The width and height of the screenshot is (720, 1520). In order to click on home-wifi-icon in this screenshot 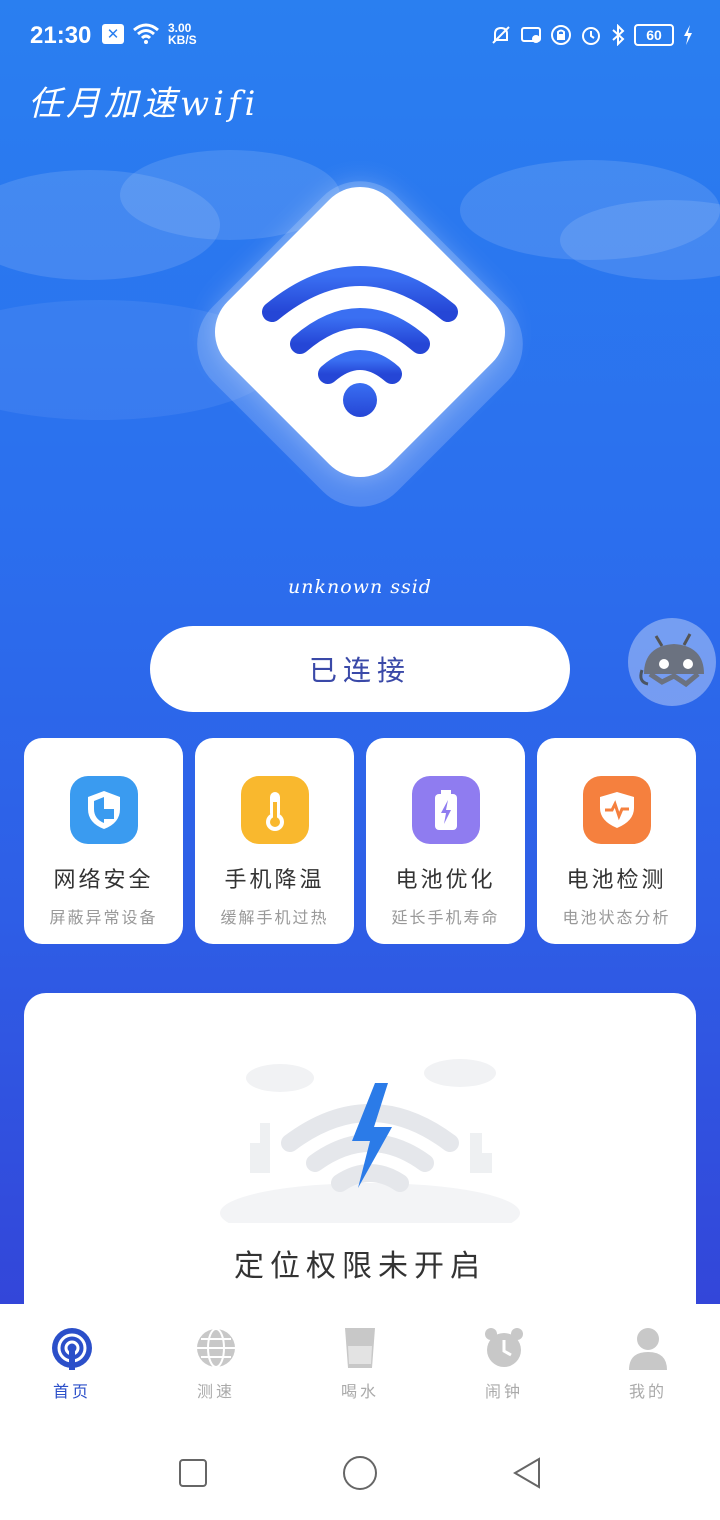, I will do `click(72, 1348)`.